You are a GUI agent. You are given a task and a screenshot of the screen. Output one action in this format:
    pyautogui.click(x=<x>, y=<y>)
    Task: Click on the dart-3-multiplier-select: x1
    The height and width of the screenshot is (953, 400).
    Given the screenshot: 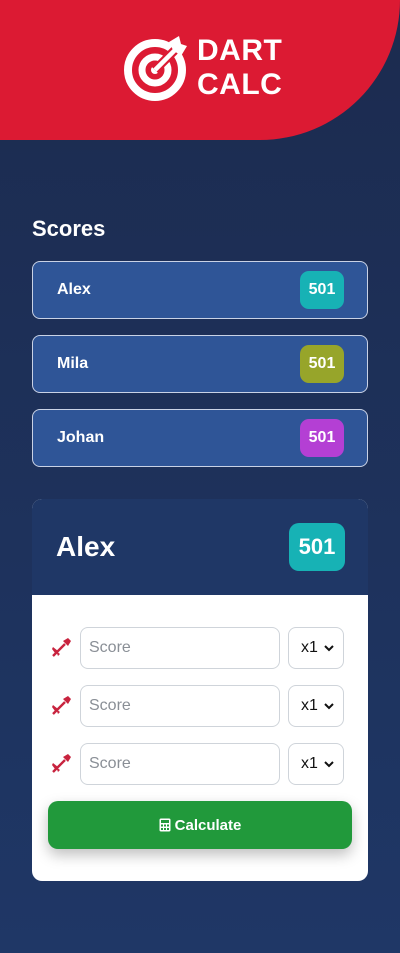 What is the action you would take?
    pyautogui.click(x=316, y=764)
    